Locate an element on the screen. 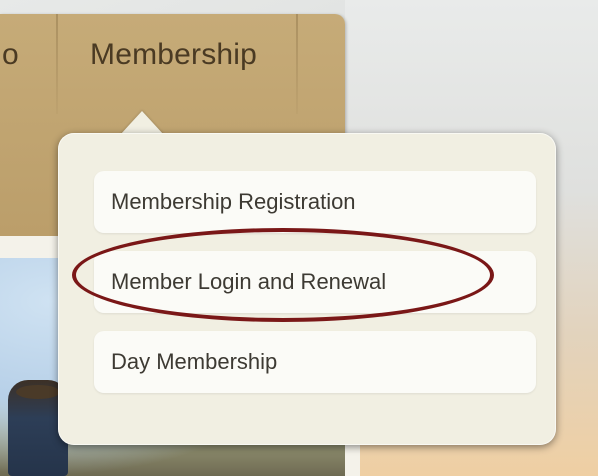 This screenshot has height=476, width=598. menu-item-member-login-renewal: Member Login and Renewal is located at coordinates (315, 282).